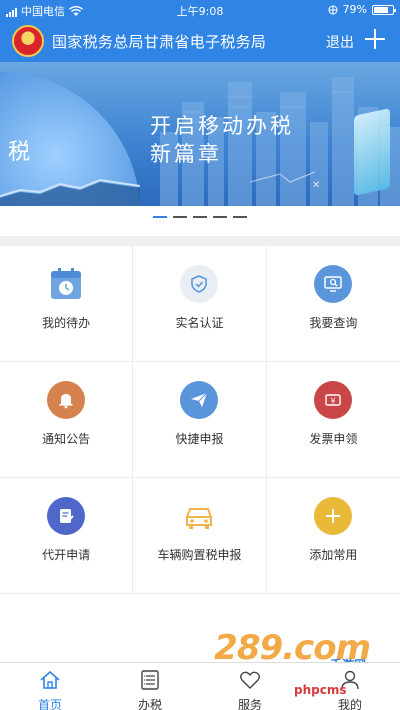  What do you see at coordinates (250, 680) in the screenshot?
I see `heart-icon` at bounding box center [250, 680].